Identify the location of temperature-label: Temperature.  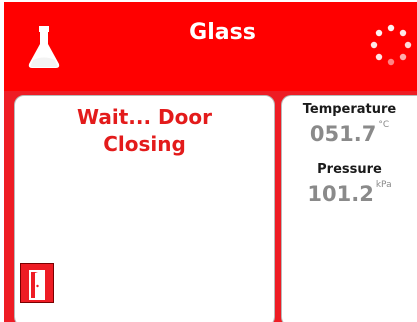
(349, 109).